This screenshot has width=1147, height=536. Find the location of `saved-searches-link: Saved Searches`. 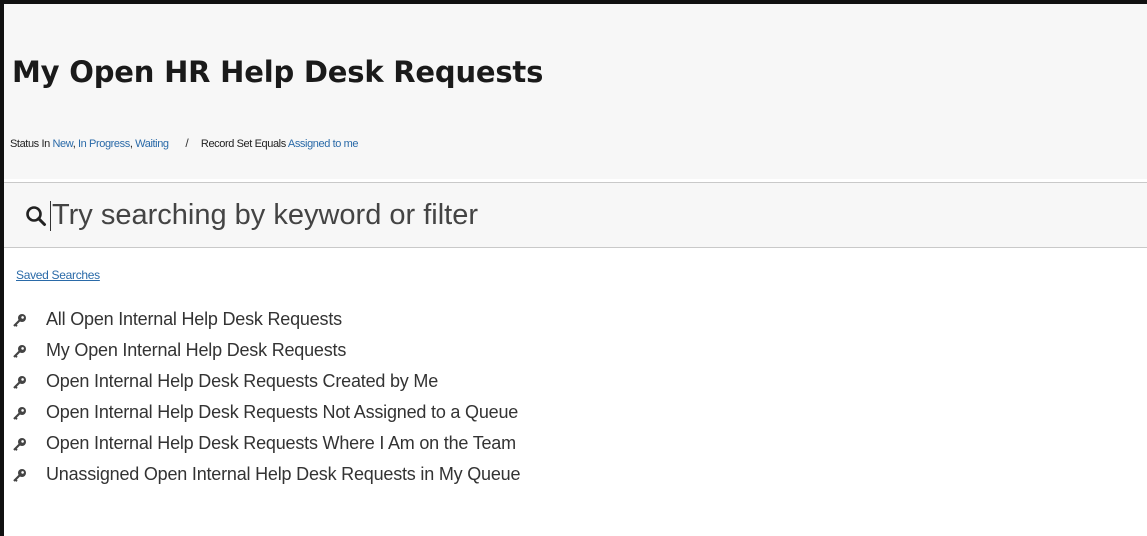

saved-searches-link: Saved Searches is located at coordinates (58, 275).